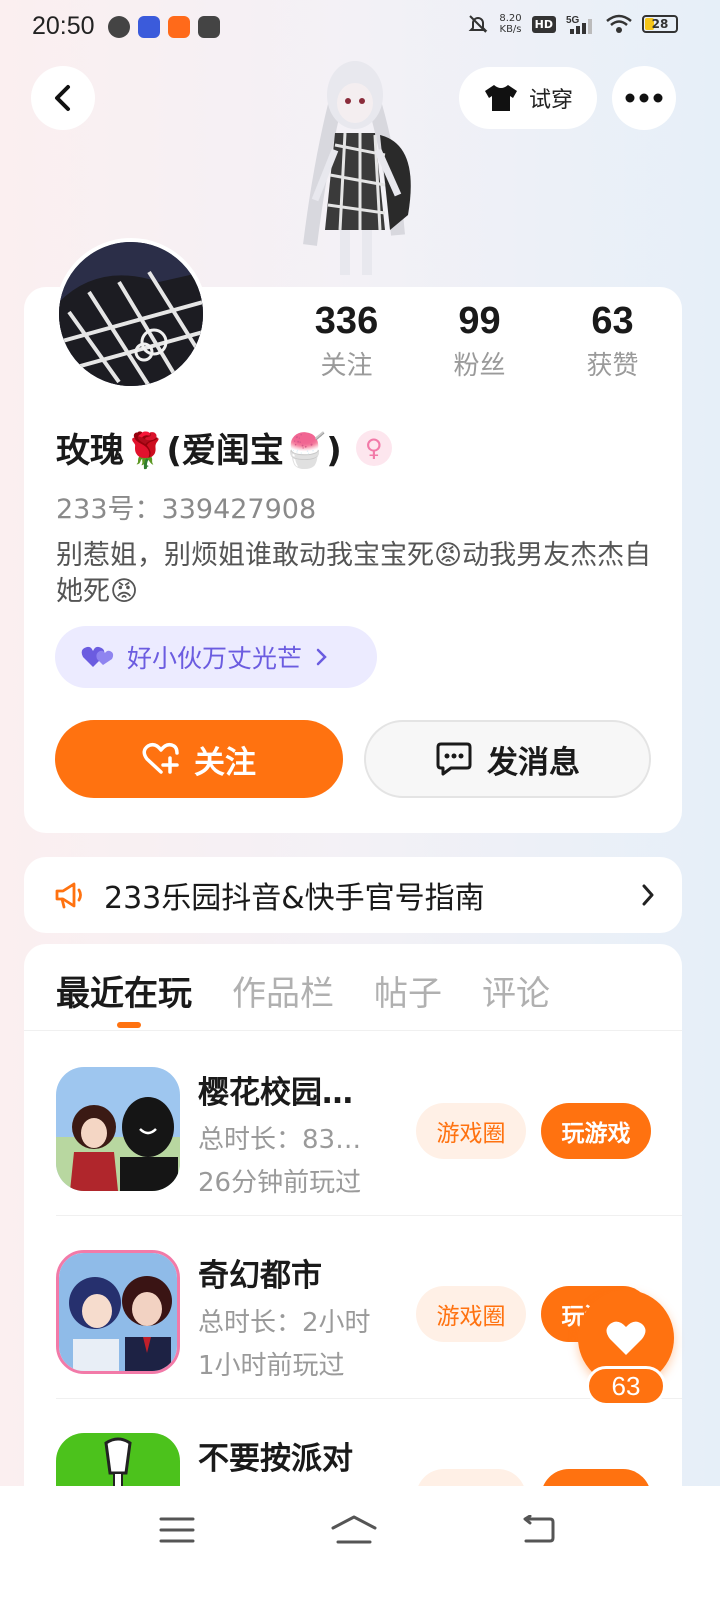  What do you see at coordinates (516, 990) in the screenshot?
I see `tab-comments: 评论` at bounding box center [516, 990].